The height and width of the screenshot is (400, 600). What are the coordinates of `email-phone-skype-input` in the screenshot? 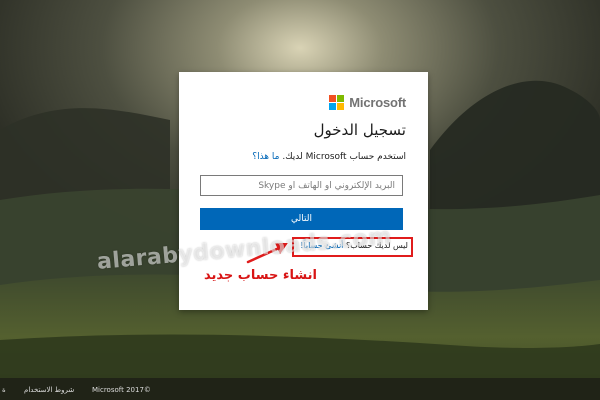 It's located at (301, 185).